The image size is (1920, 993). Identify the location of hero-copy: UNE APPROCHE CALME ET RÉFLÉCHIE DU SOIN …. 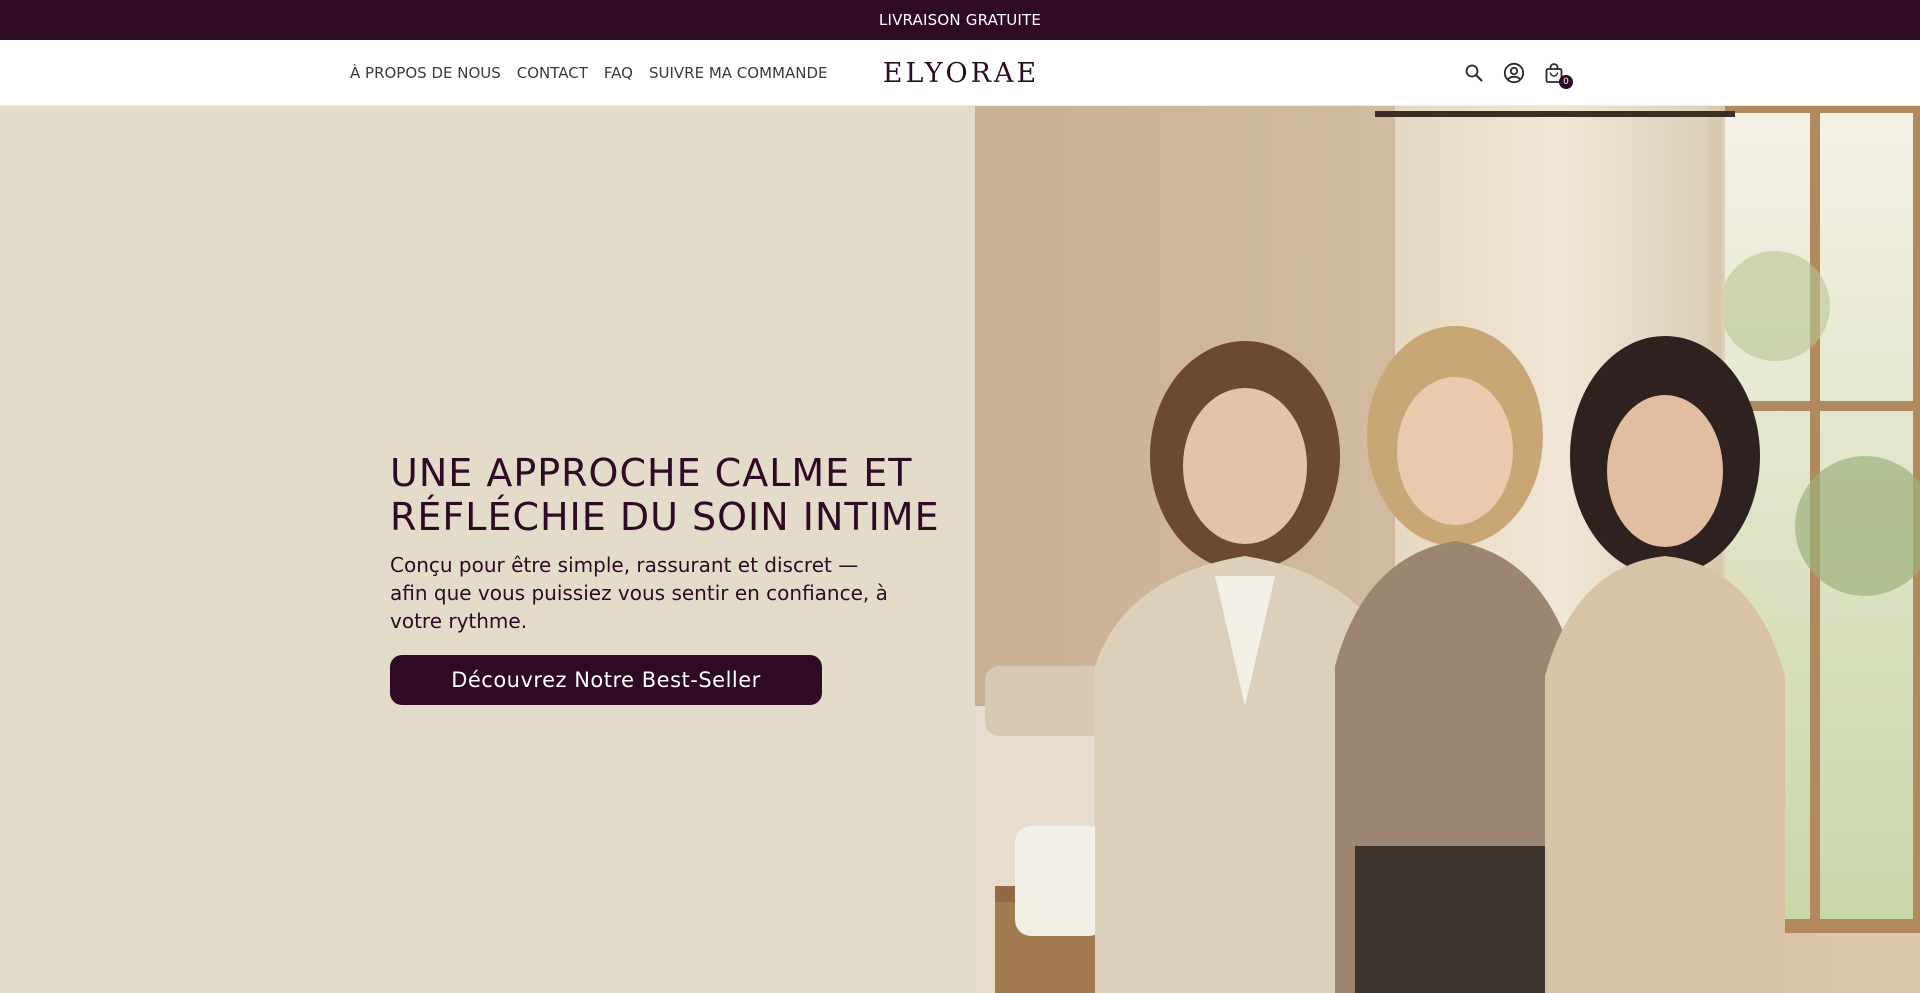
(670, 578).